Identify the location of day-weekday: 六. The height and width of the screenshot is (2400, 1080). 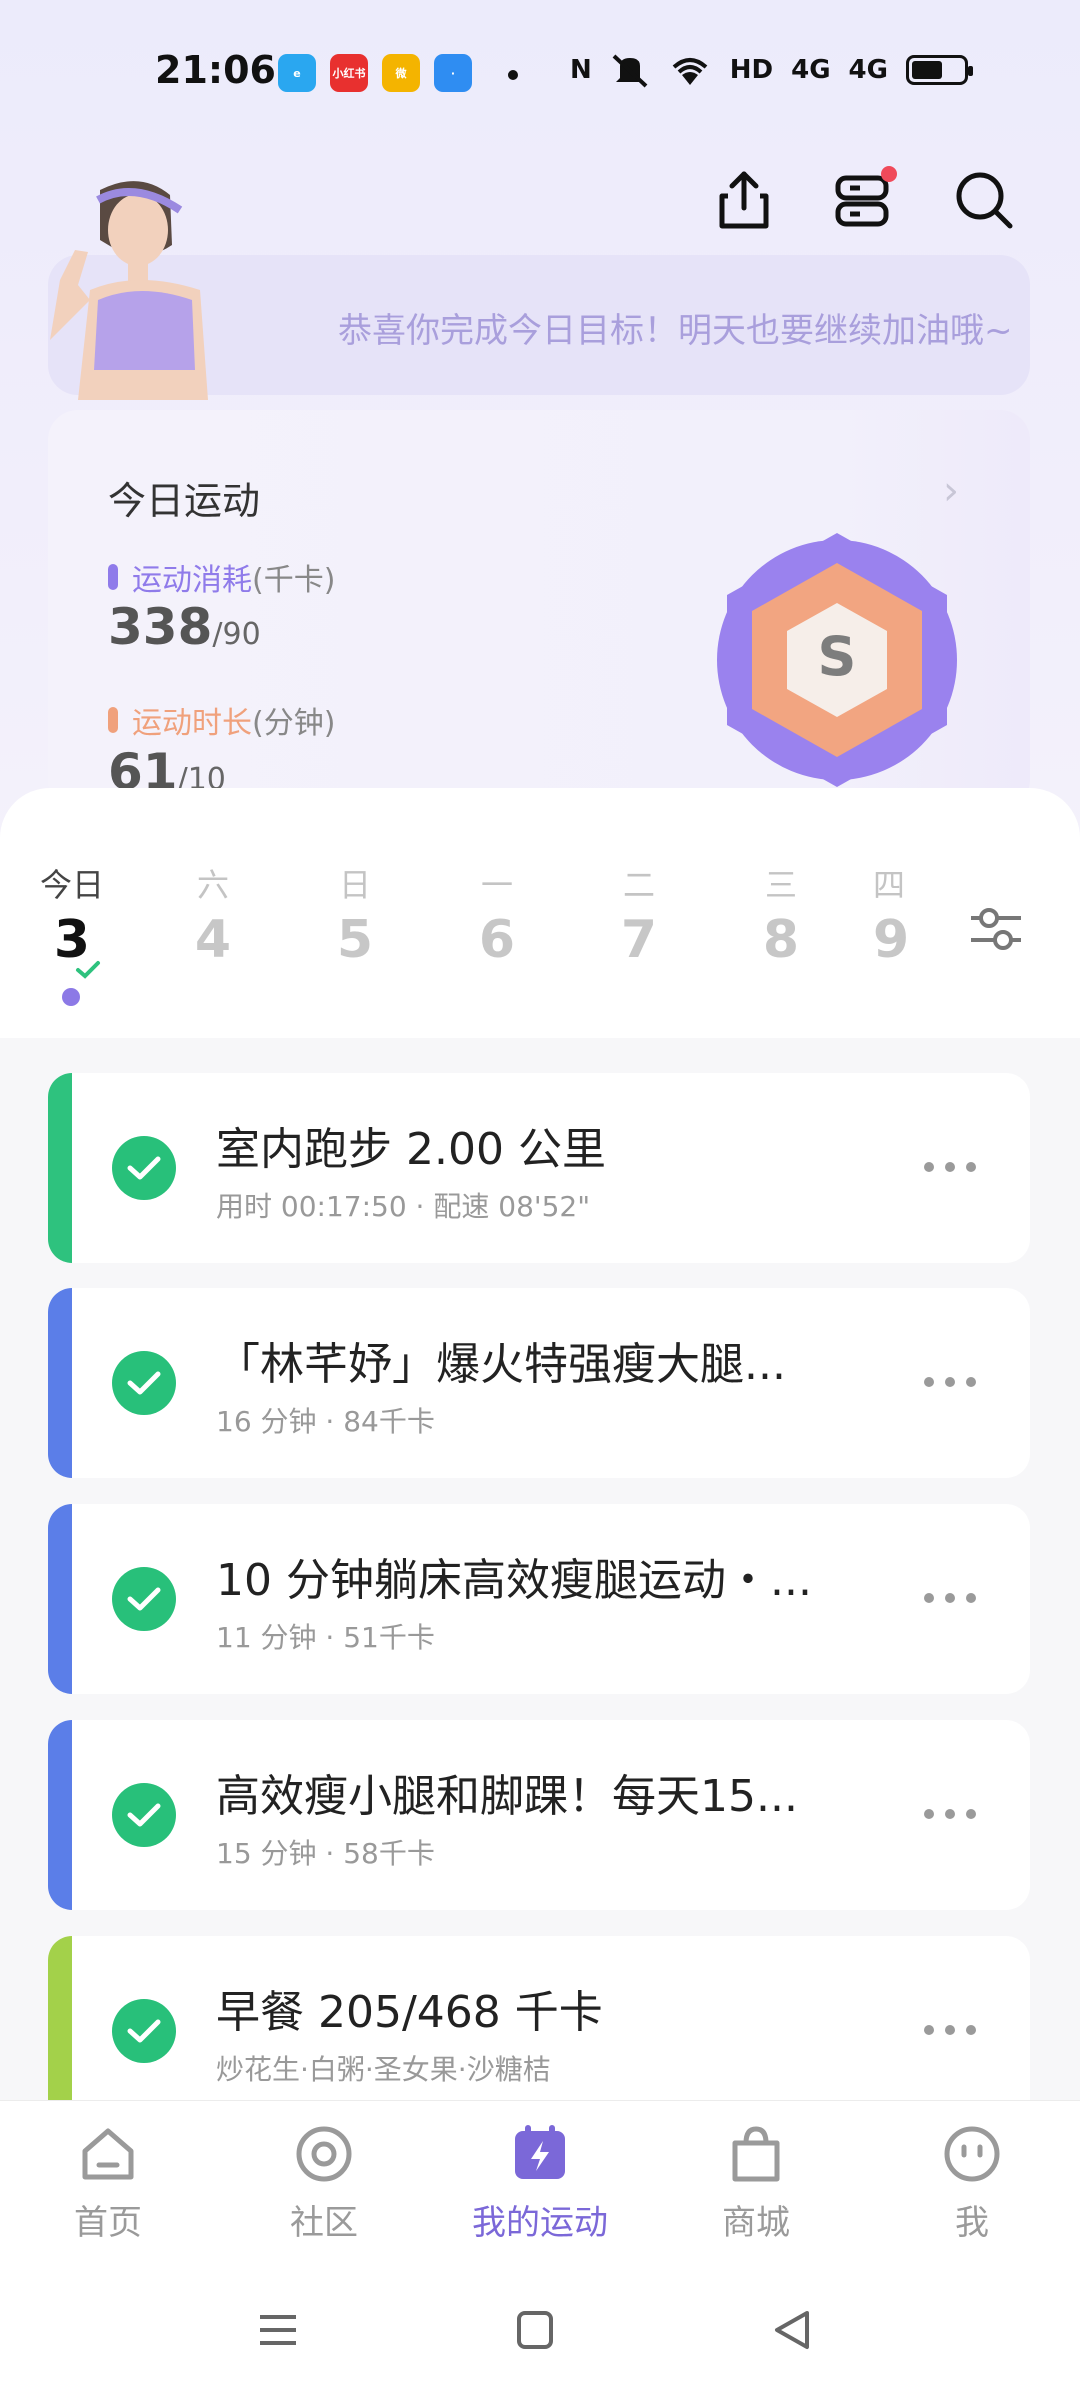
(212, 885).